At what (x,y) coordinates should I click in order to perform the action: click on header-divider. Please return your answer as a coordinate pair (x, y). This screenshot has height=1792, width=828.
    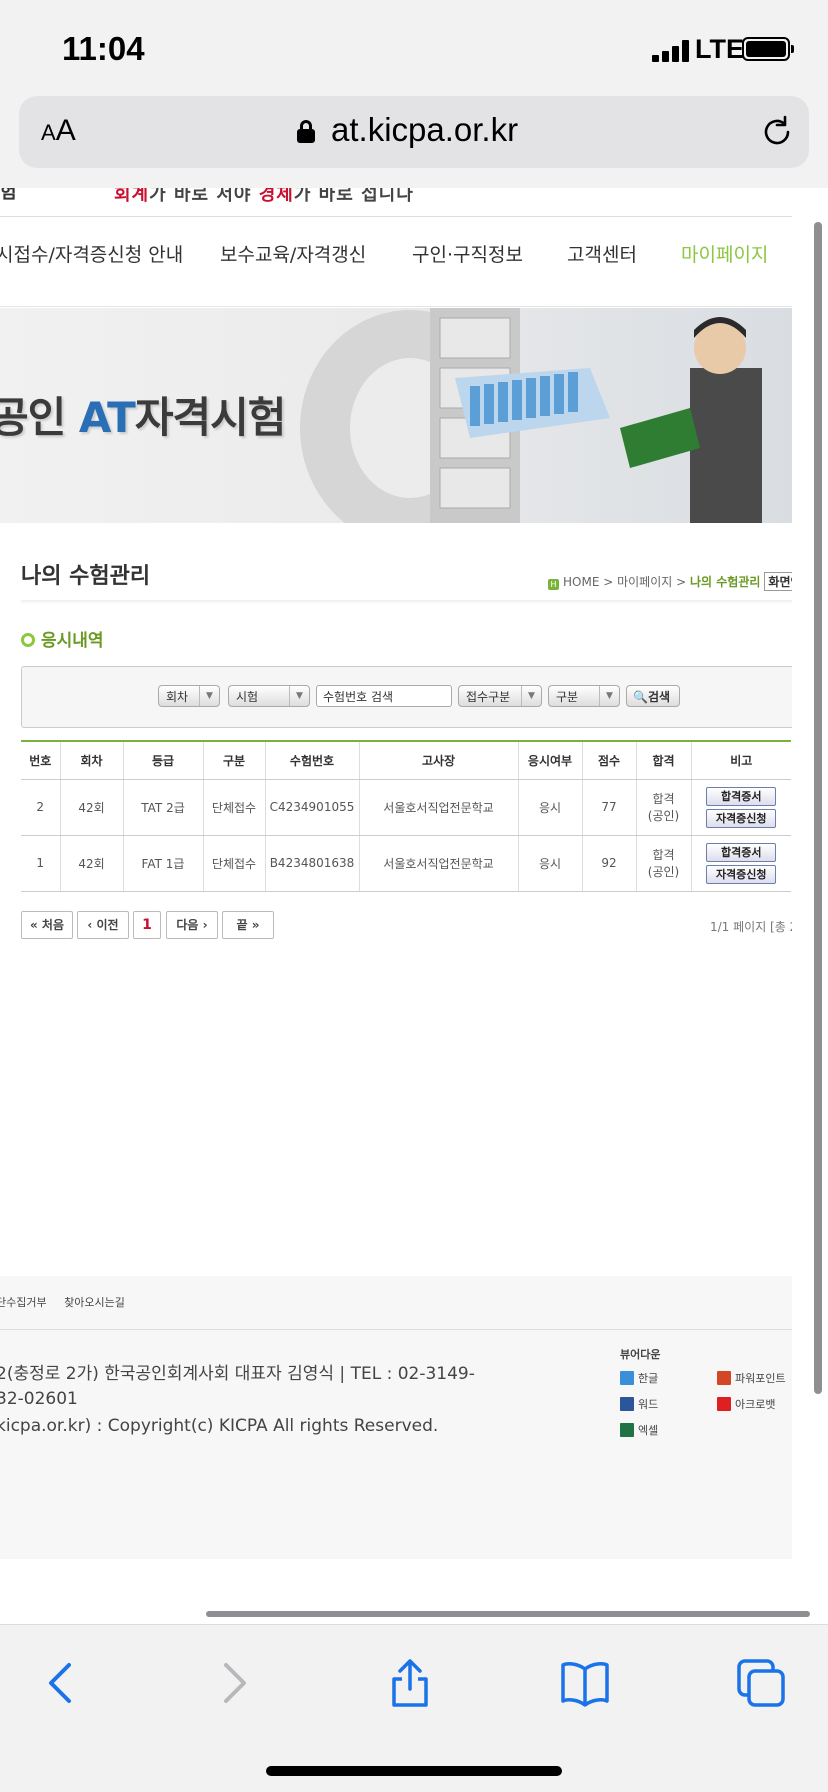
    Looking at the image, I should click on (396, 216).